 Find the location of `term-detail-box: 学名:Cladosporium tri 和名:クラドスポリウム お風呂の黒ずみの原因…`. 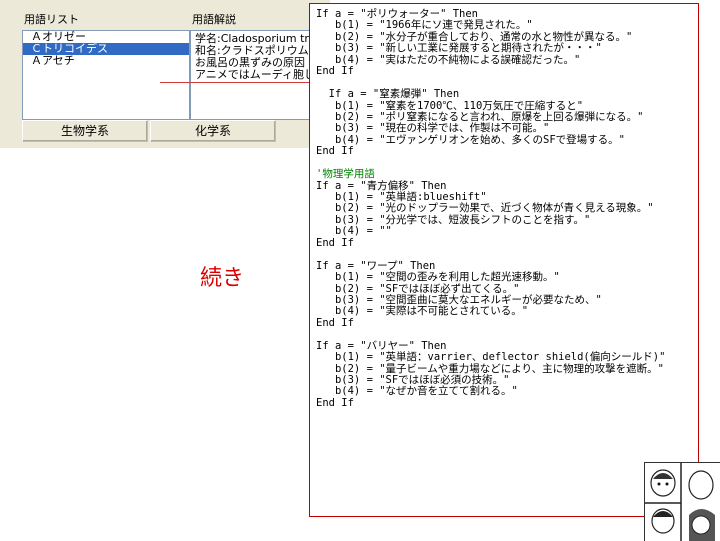

term-detail-box: 学名:Cladosporium tri 和名:クラドスポリウム お風呂の黒ずみの原因… is located at coordinates (255, 75).